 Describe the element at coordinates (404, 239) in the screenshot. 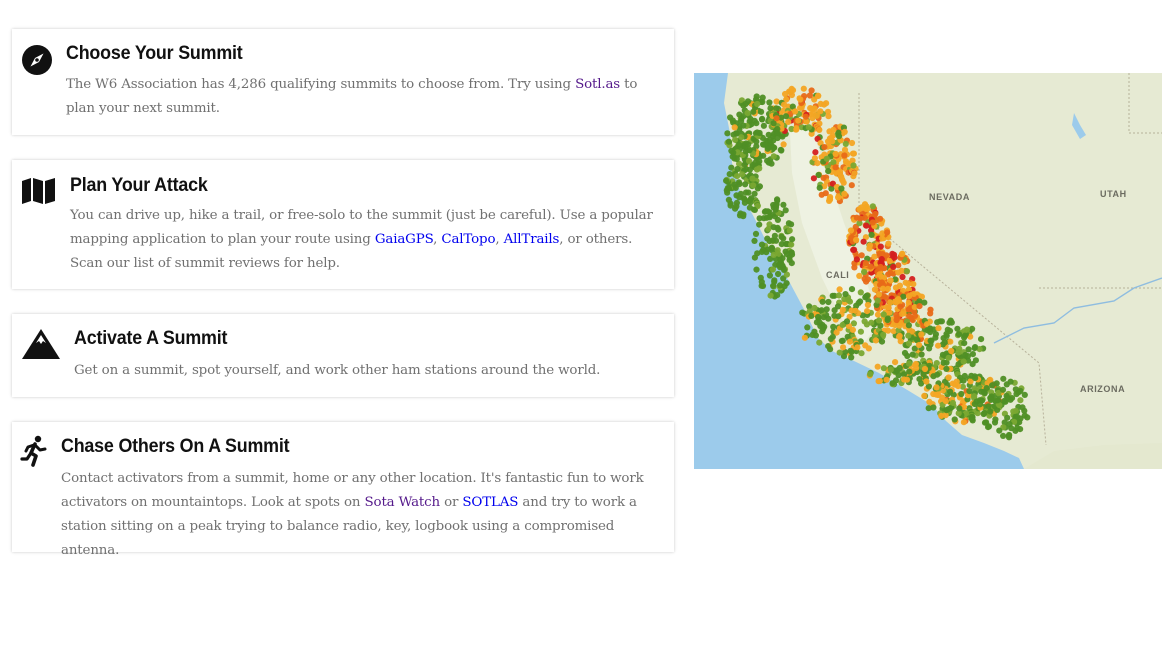

I see `gaiagps-link: GaiaGPS` at that location.